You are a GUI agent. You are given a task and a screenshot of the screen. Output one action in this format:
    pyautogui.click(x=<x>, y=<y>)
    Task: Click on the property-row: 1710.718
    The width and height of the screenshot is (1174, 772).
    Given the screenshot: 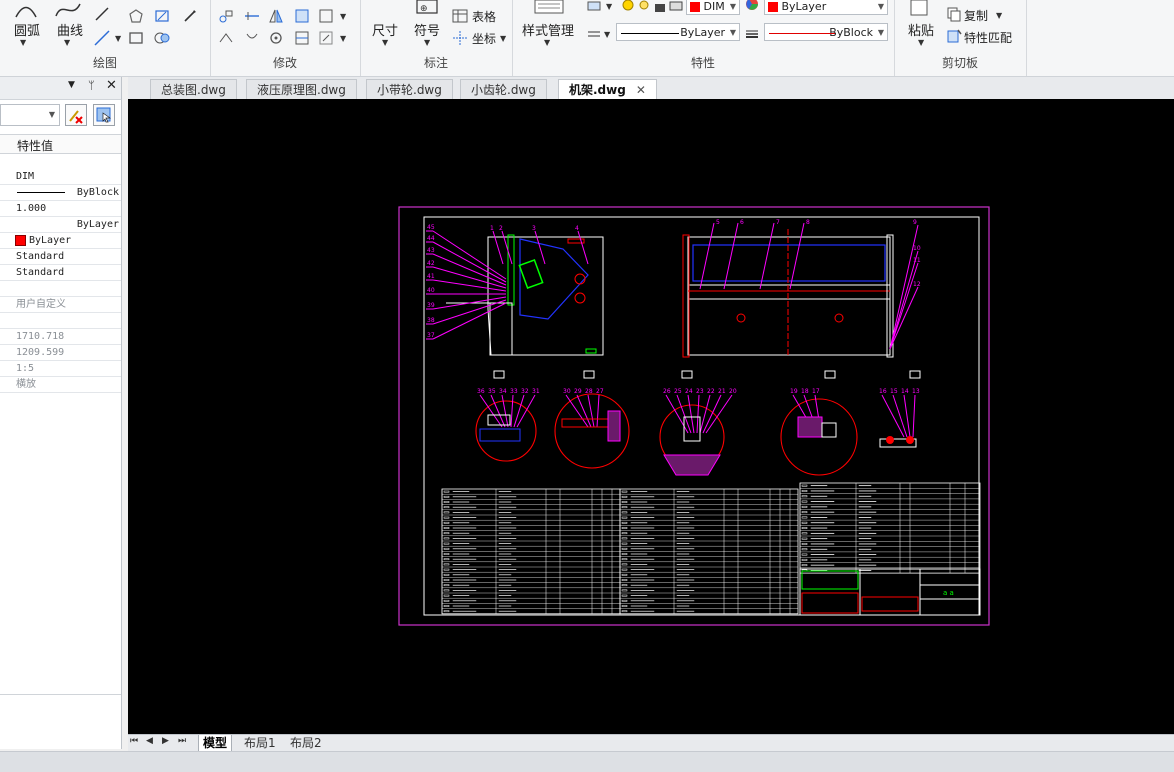 What is the action you would take?
    pyautogui.click(x=60, y=337)
    